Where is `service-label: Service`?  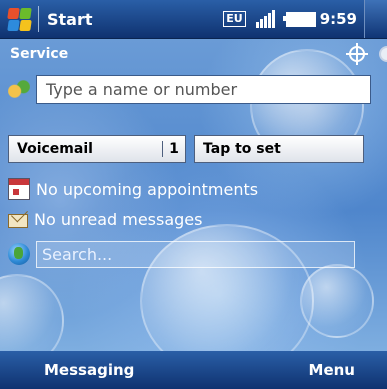 service-label: Service is located at coordinates (39, 54).